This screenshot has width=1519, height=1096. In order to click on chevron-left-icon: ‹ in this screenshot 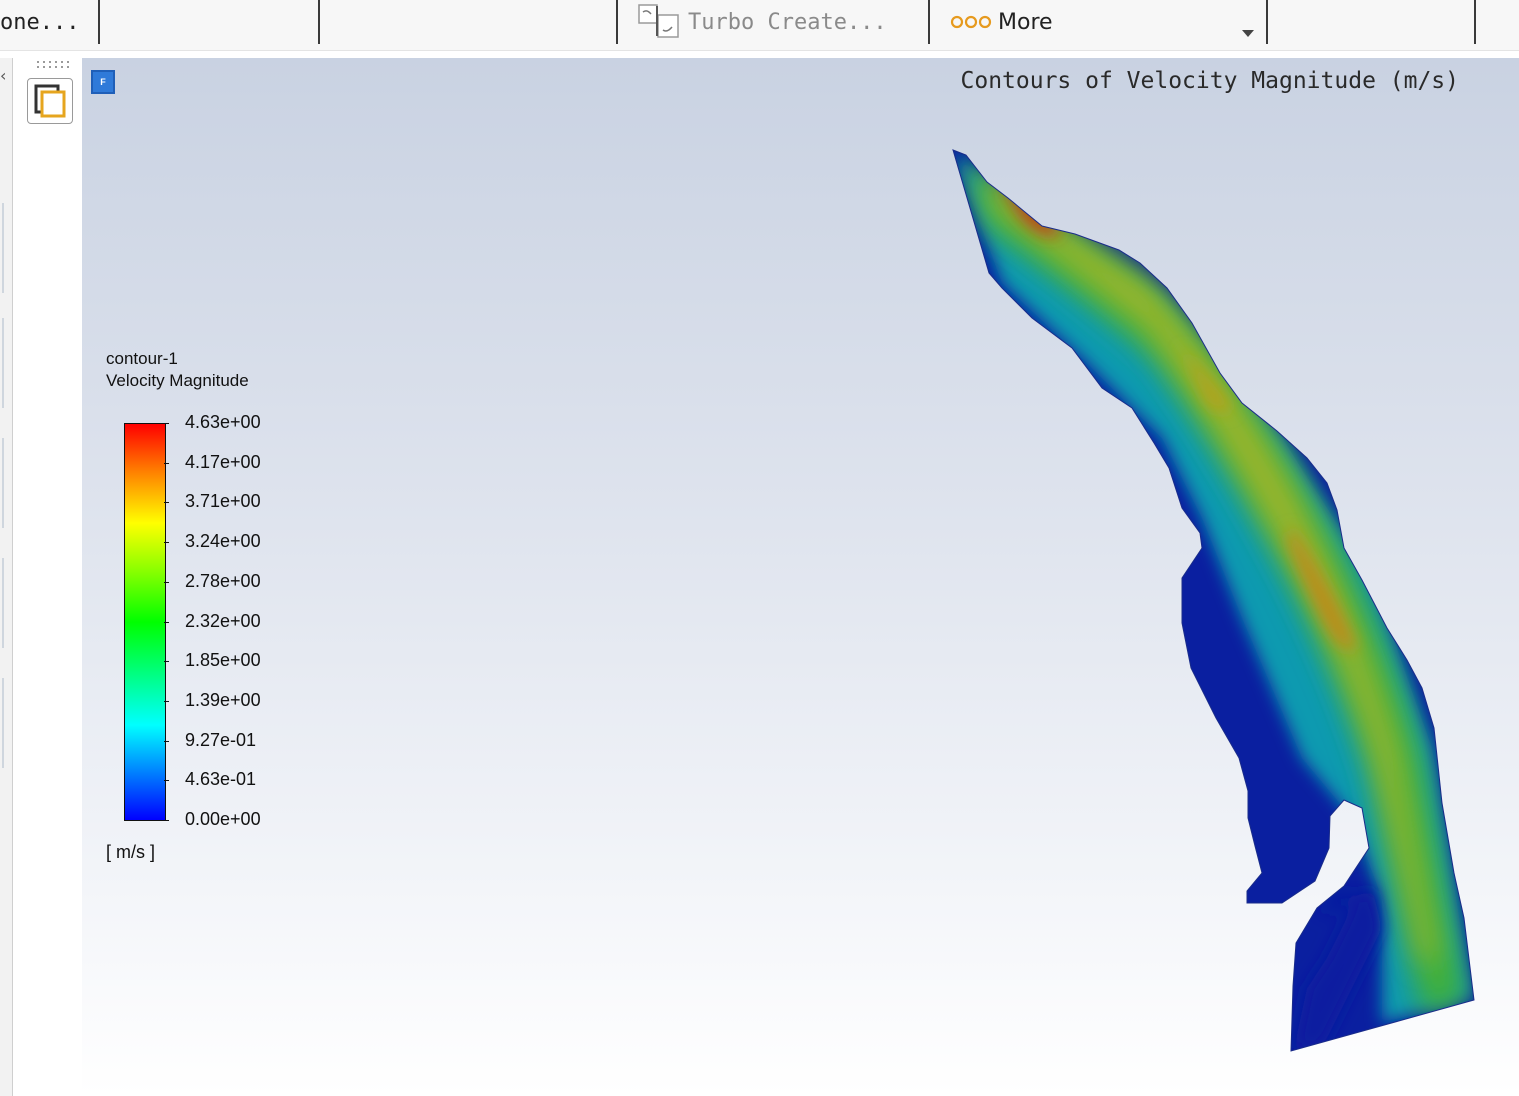, I will do `click(3, 75)`.